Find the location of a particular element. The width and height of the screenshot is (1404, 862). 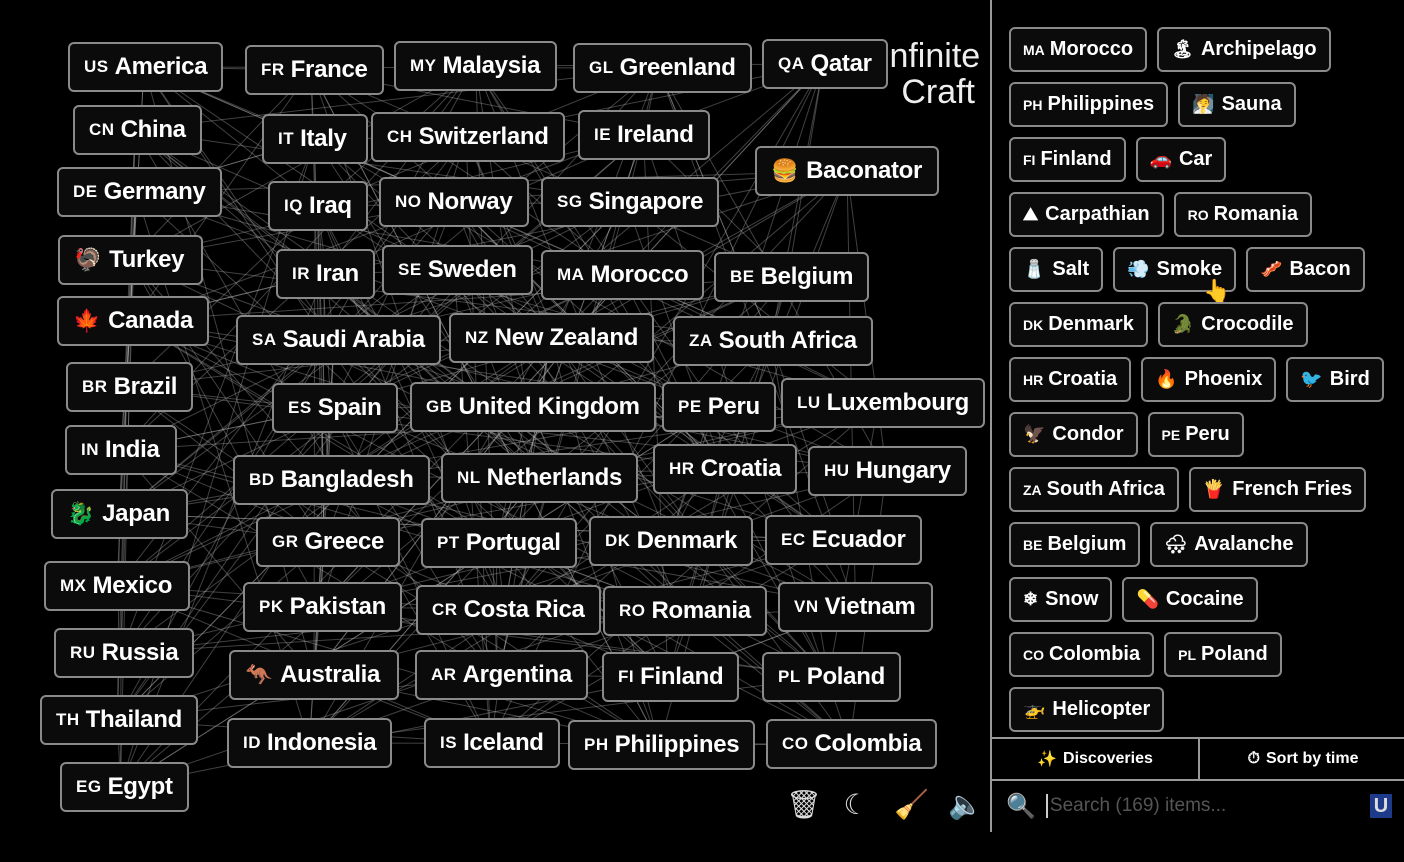

canvas-item-hungary: HU Hungary is located at coordinates (887, 471).